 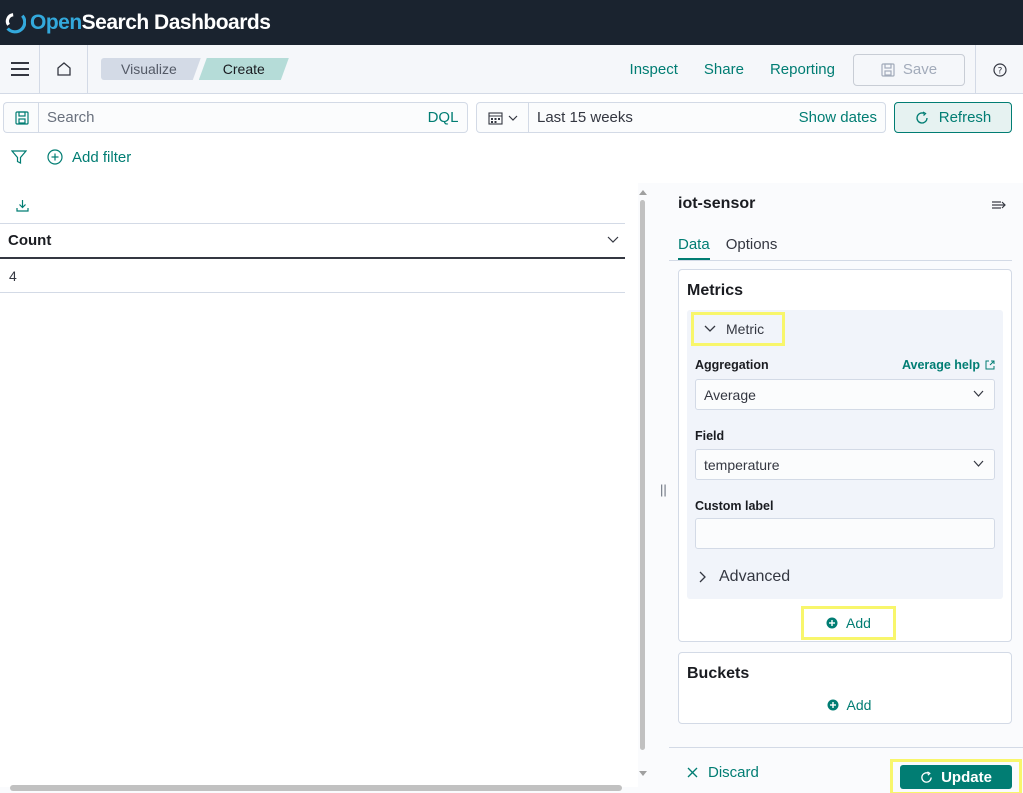 I want to click on help-button: ?, so click(x=999, y=69).